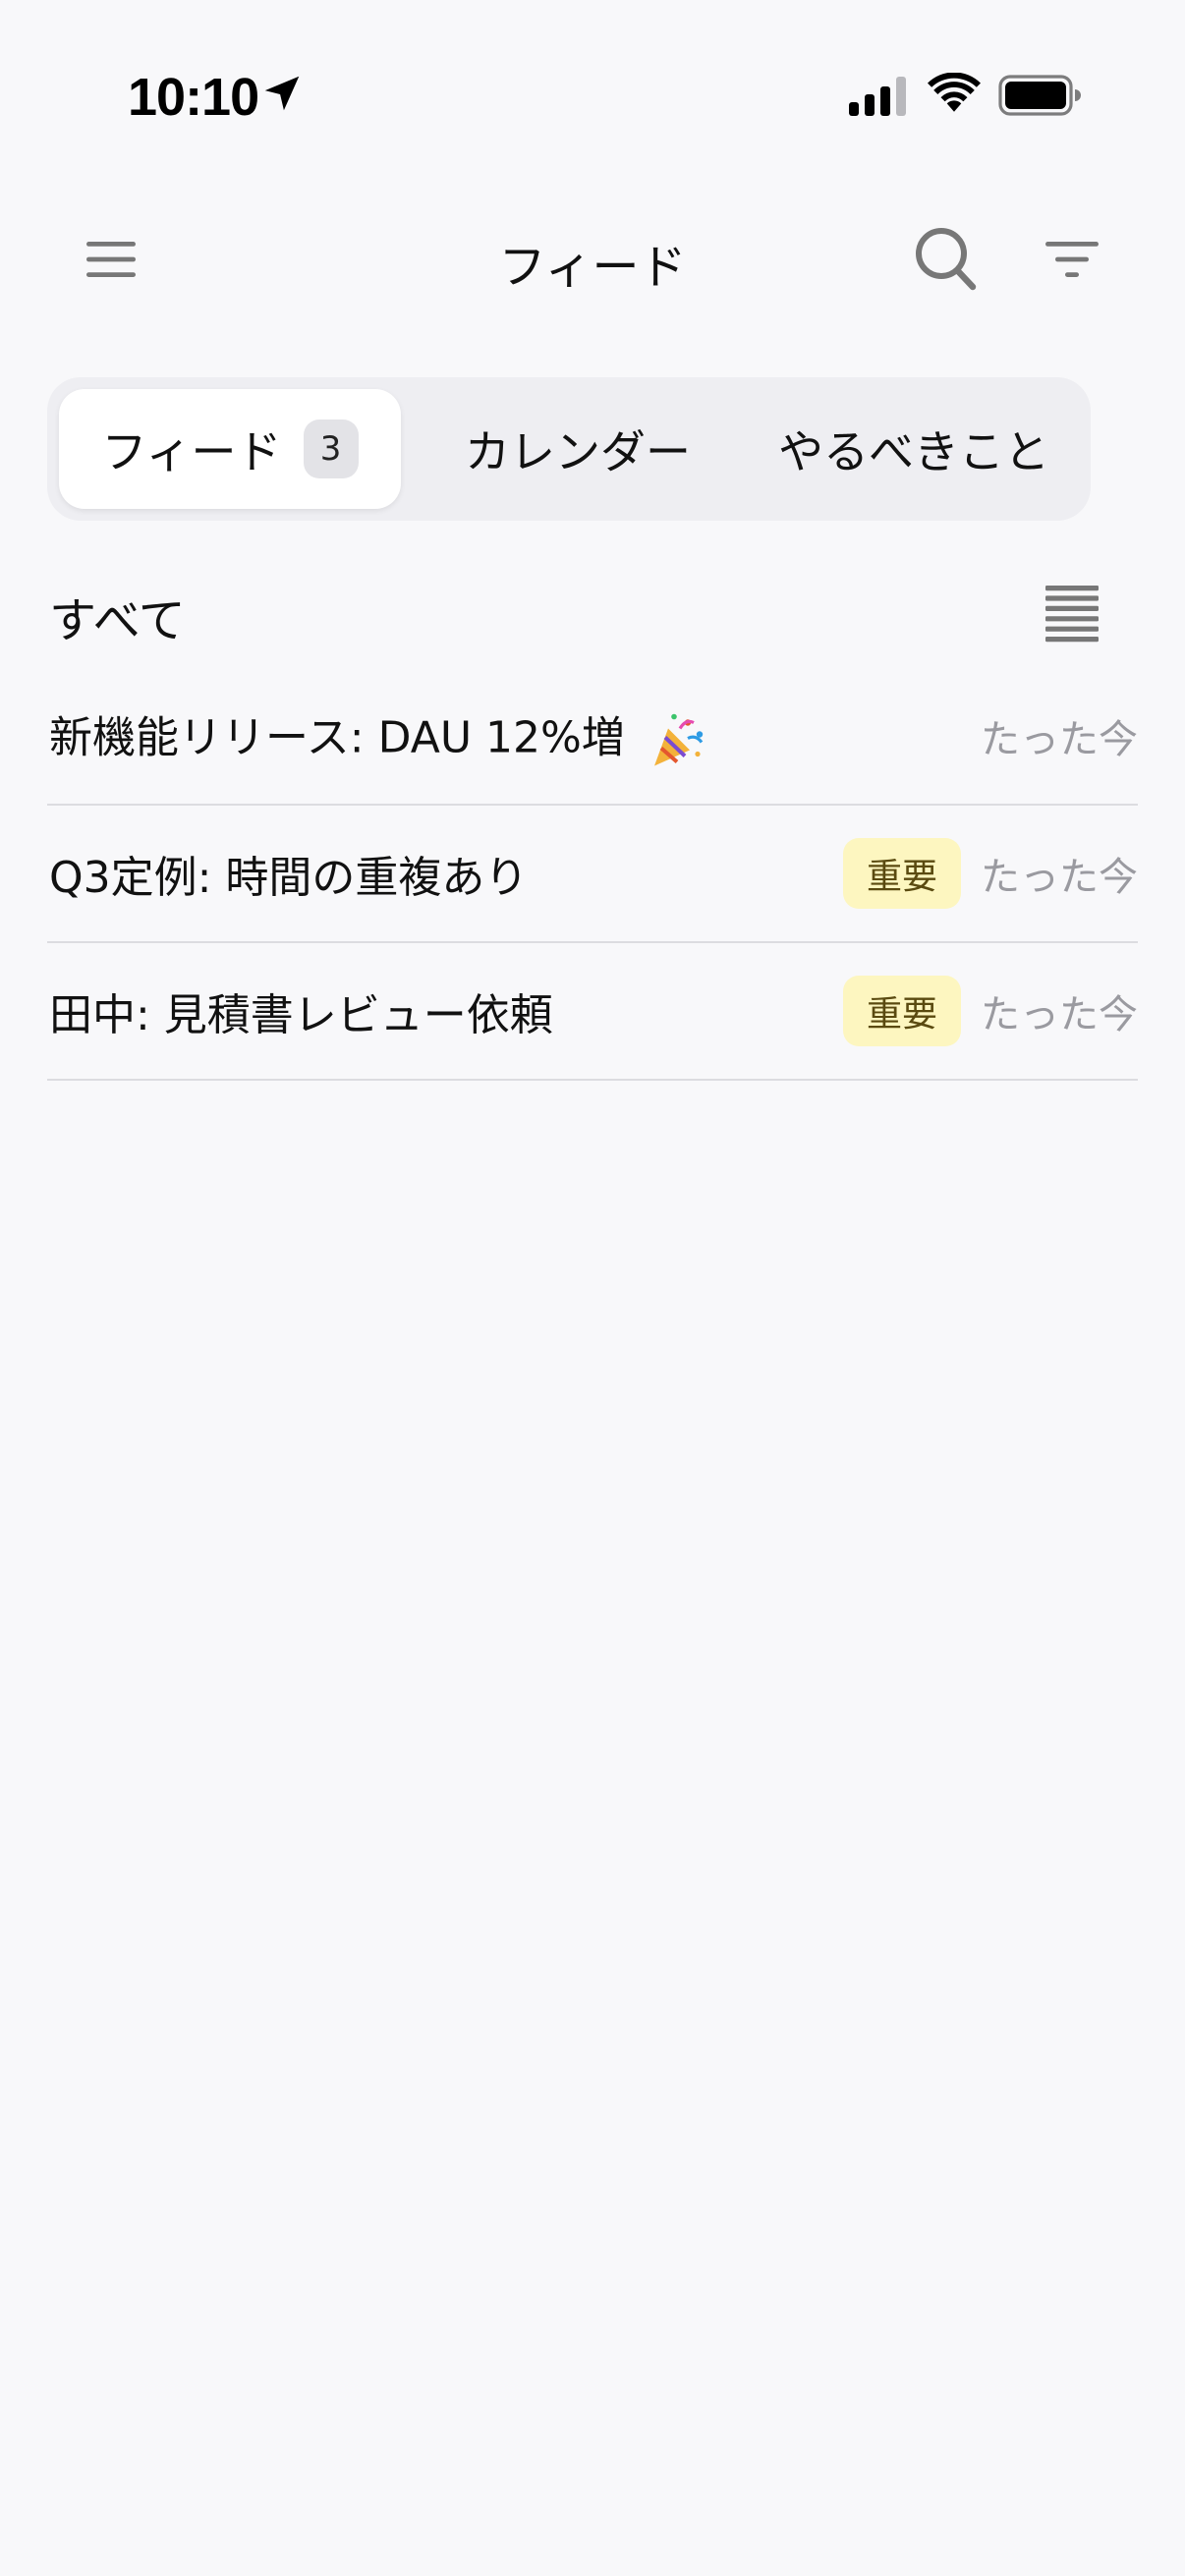 The width and height of the screenshot is (1185, 2576). Describe the element at coordinates (337, 737) in the screenshot. I see `feed-item-title-text: 新機能リリース: DAU 12%増` at that location.